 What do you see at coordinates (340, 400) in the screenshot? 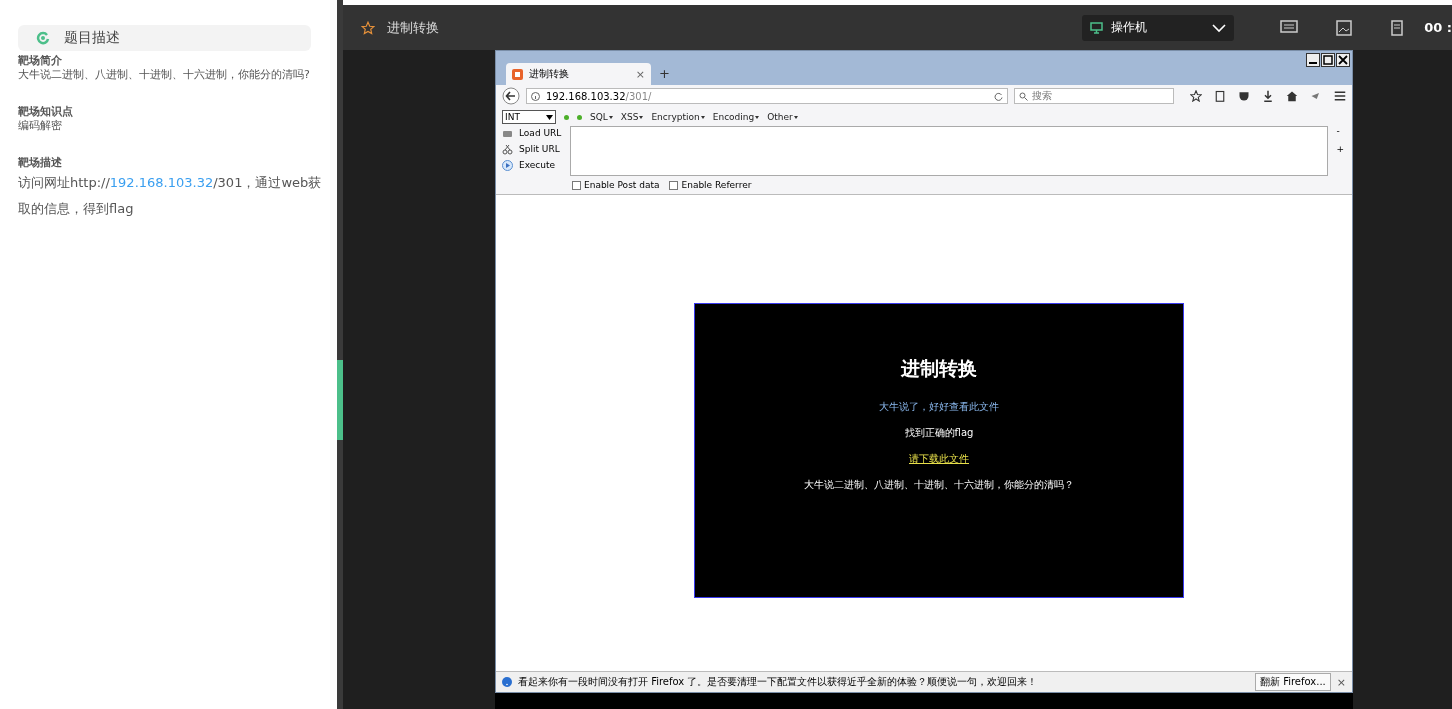
I see `panel-handle` at bounding box center [340, 400].